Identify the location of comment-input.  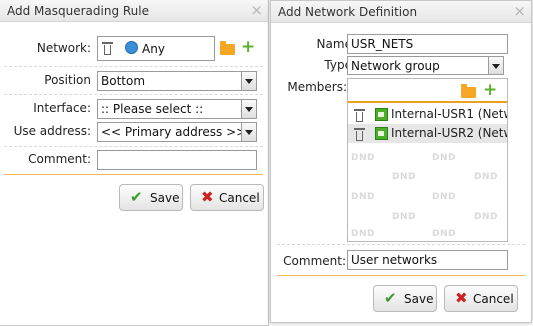
(177, 160).